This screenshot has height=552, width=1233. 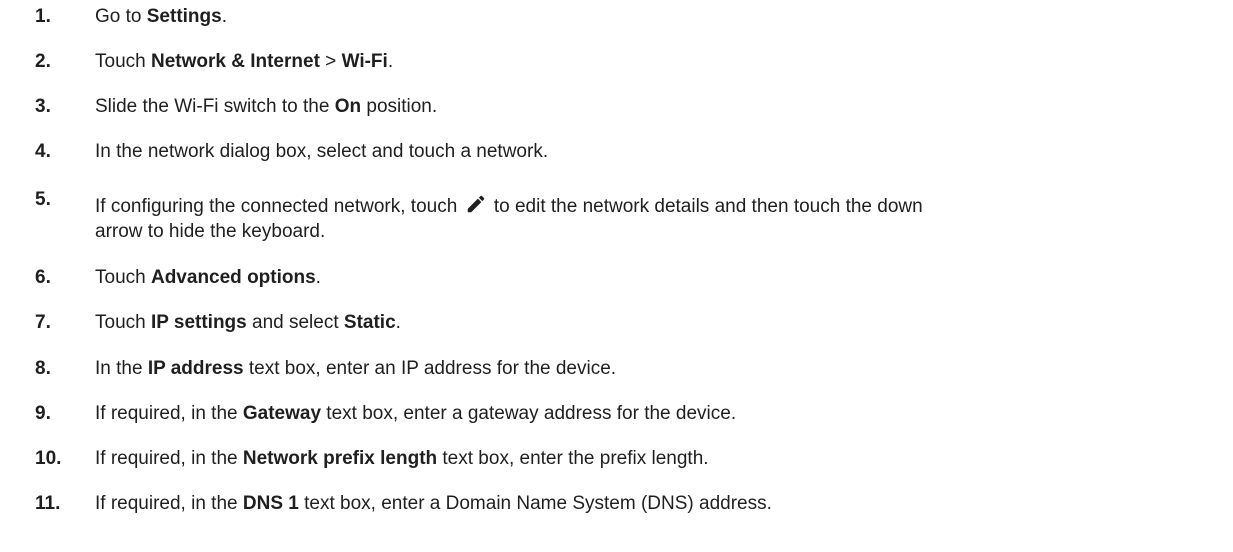 I want to click on step-1: 1. Go to Settings., so click(x=616, y=26).